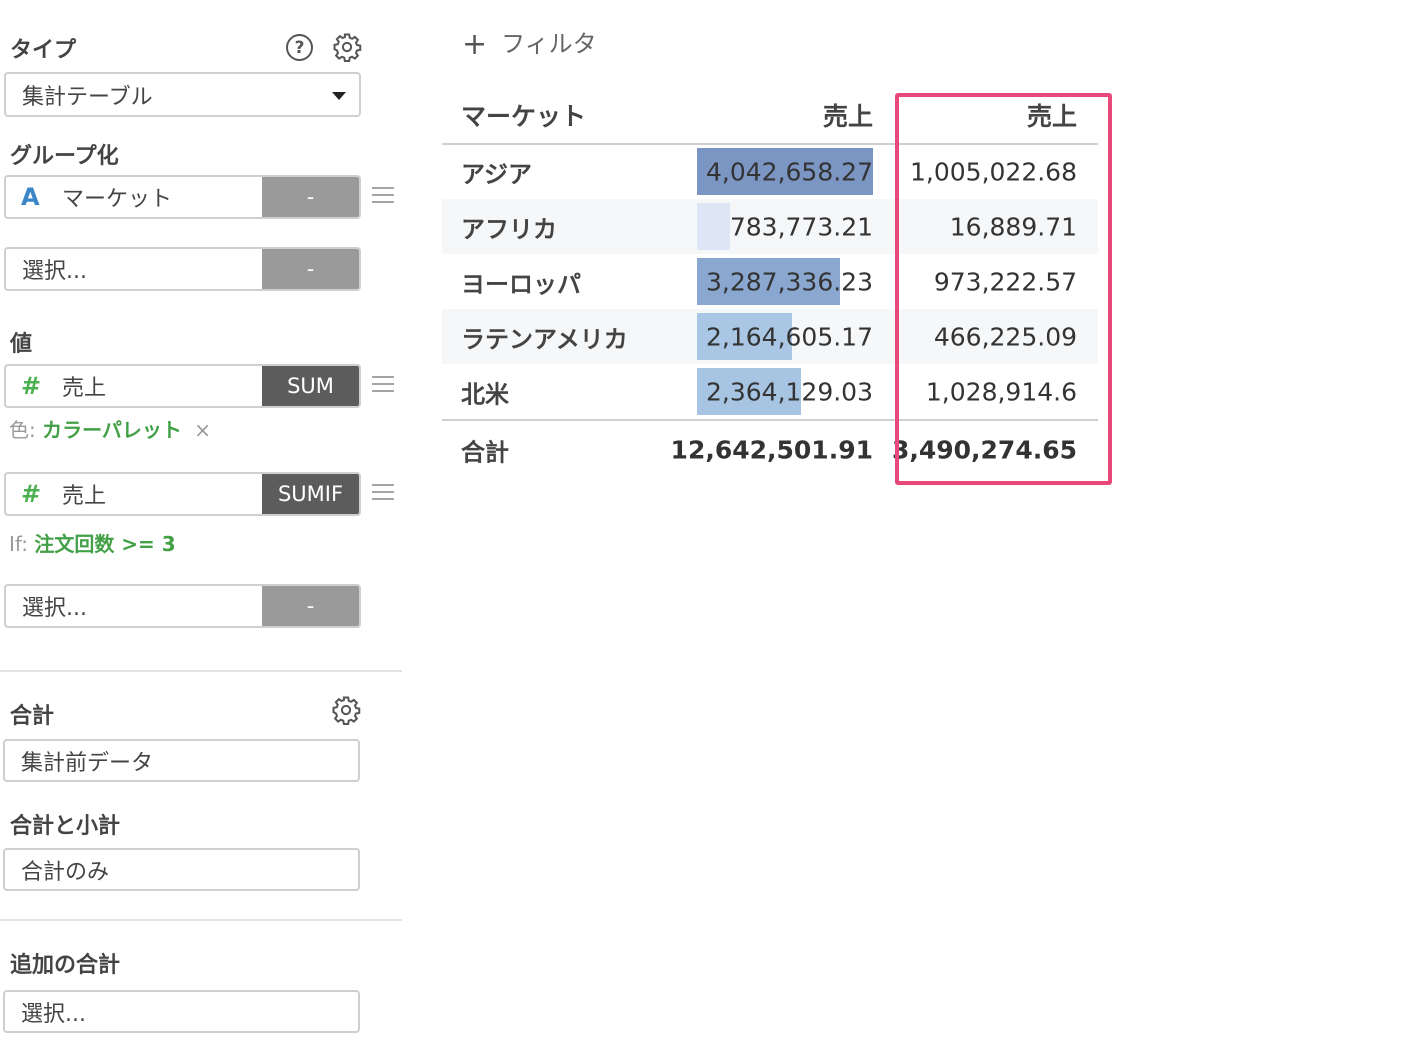  I want to click on cell-sales-sum: 3,287,336.23, so click(789, 281).